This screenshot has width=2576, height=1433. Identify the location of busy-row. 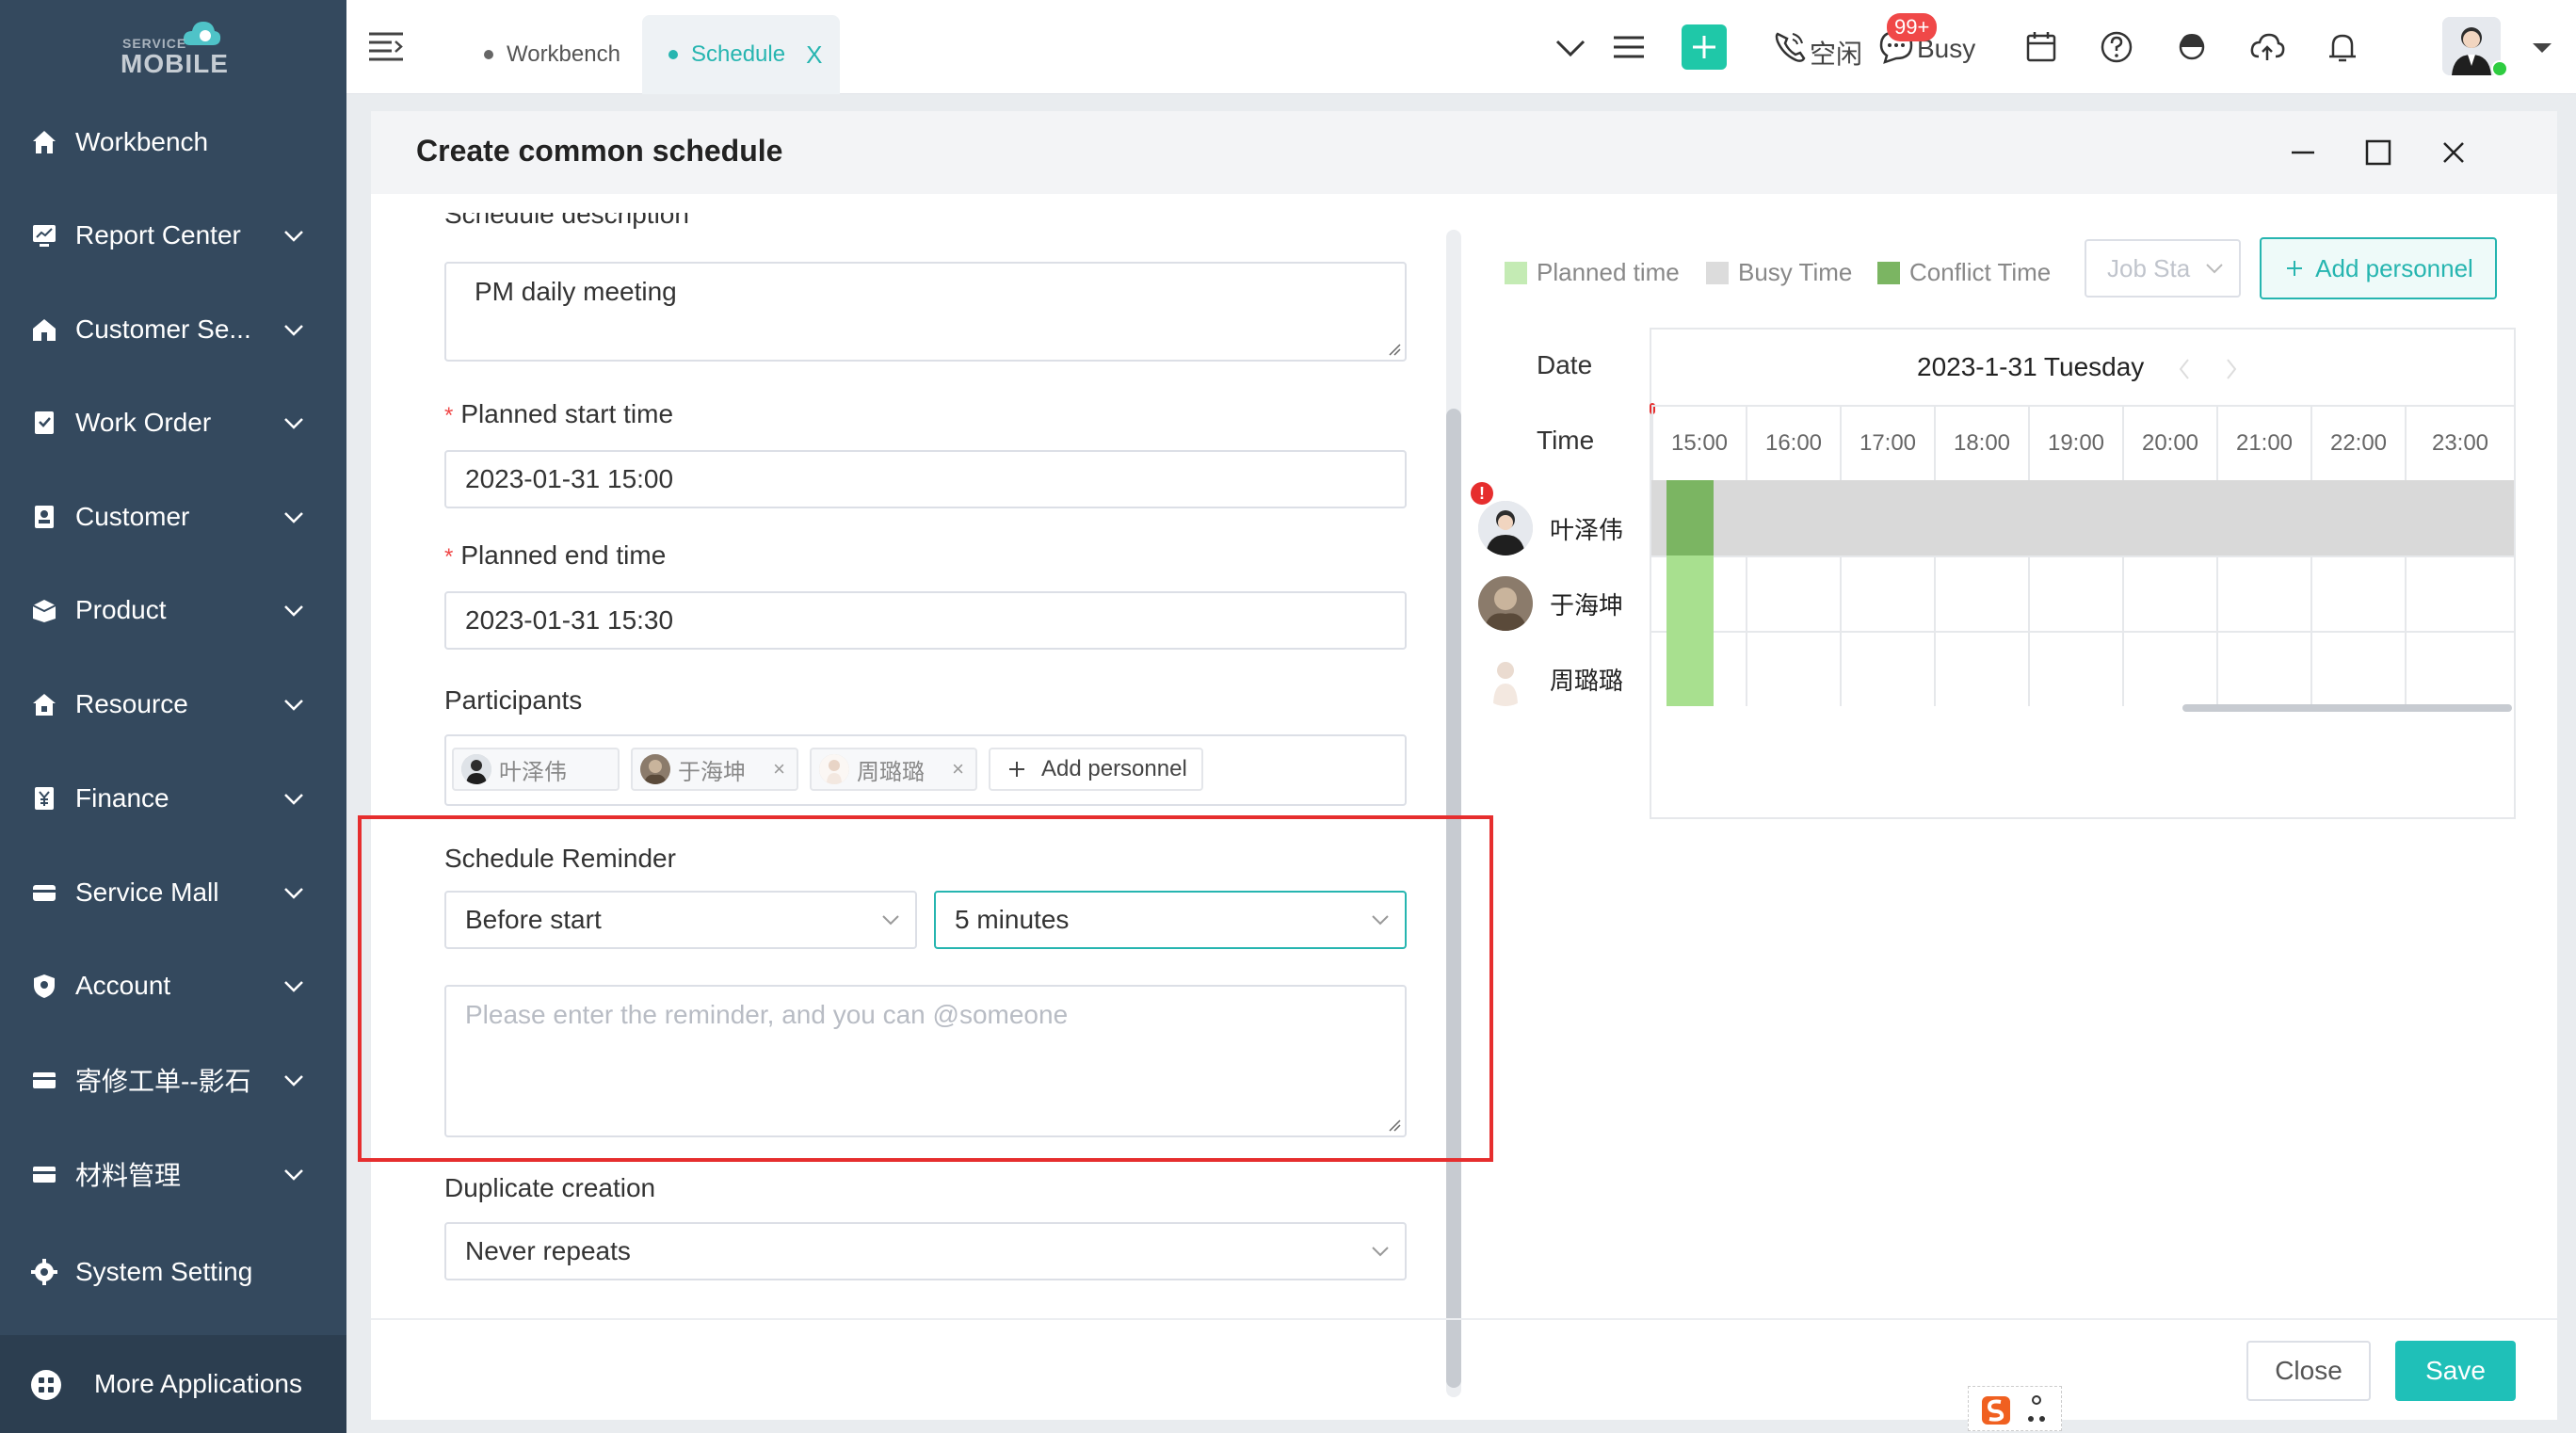
(2082, 517).